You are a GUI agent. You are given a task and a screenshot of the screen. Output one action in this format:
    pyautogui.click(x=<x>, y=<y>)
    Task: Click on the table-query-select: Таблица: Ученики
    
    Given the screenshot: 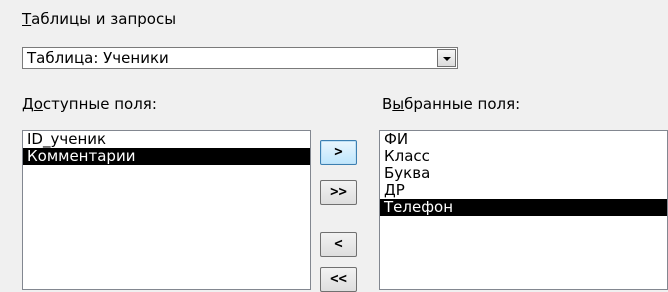 What is the action you would take?
    pyautogui.click(x=240, y=58)
    